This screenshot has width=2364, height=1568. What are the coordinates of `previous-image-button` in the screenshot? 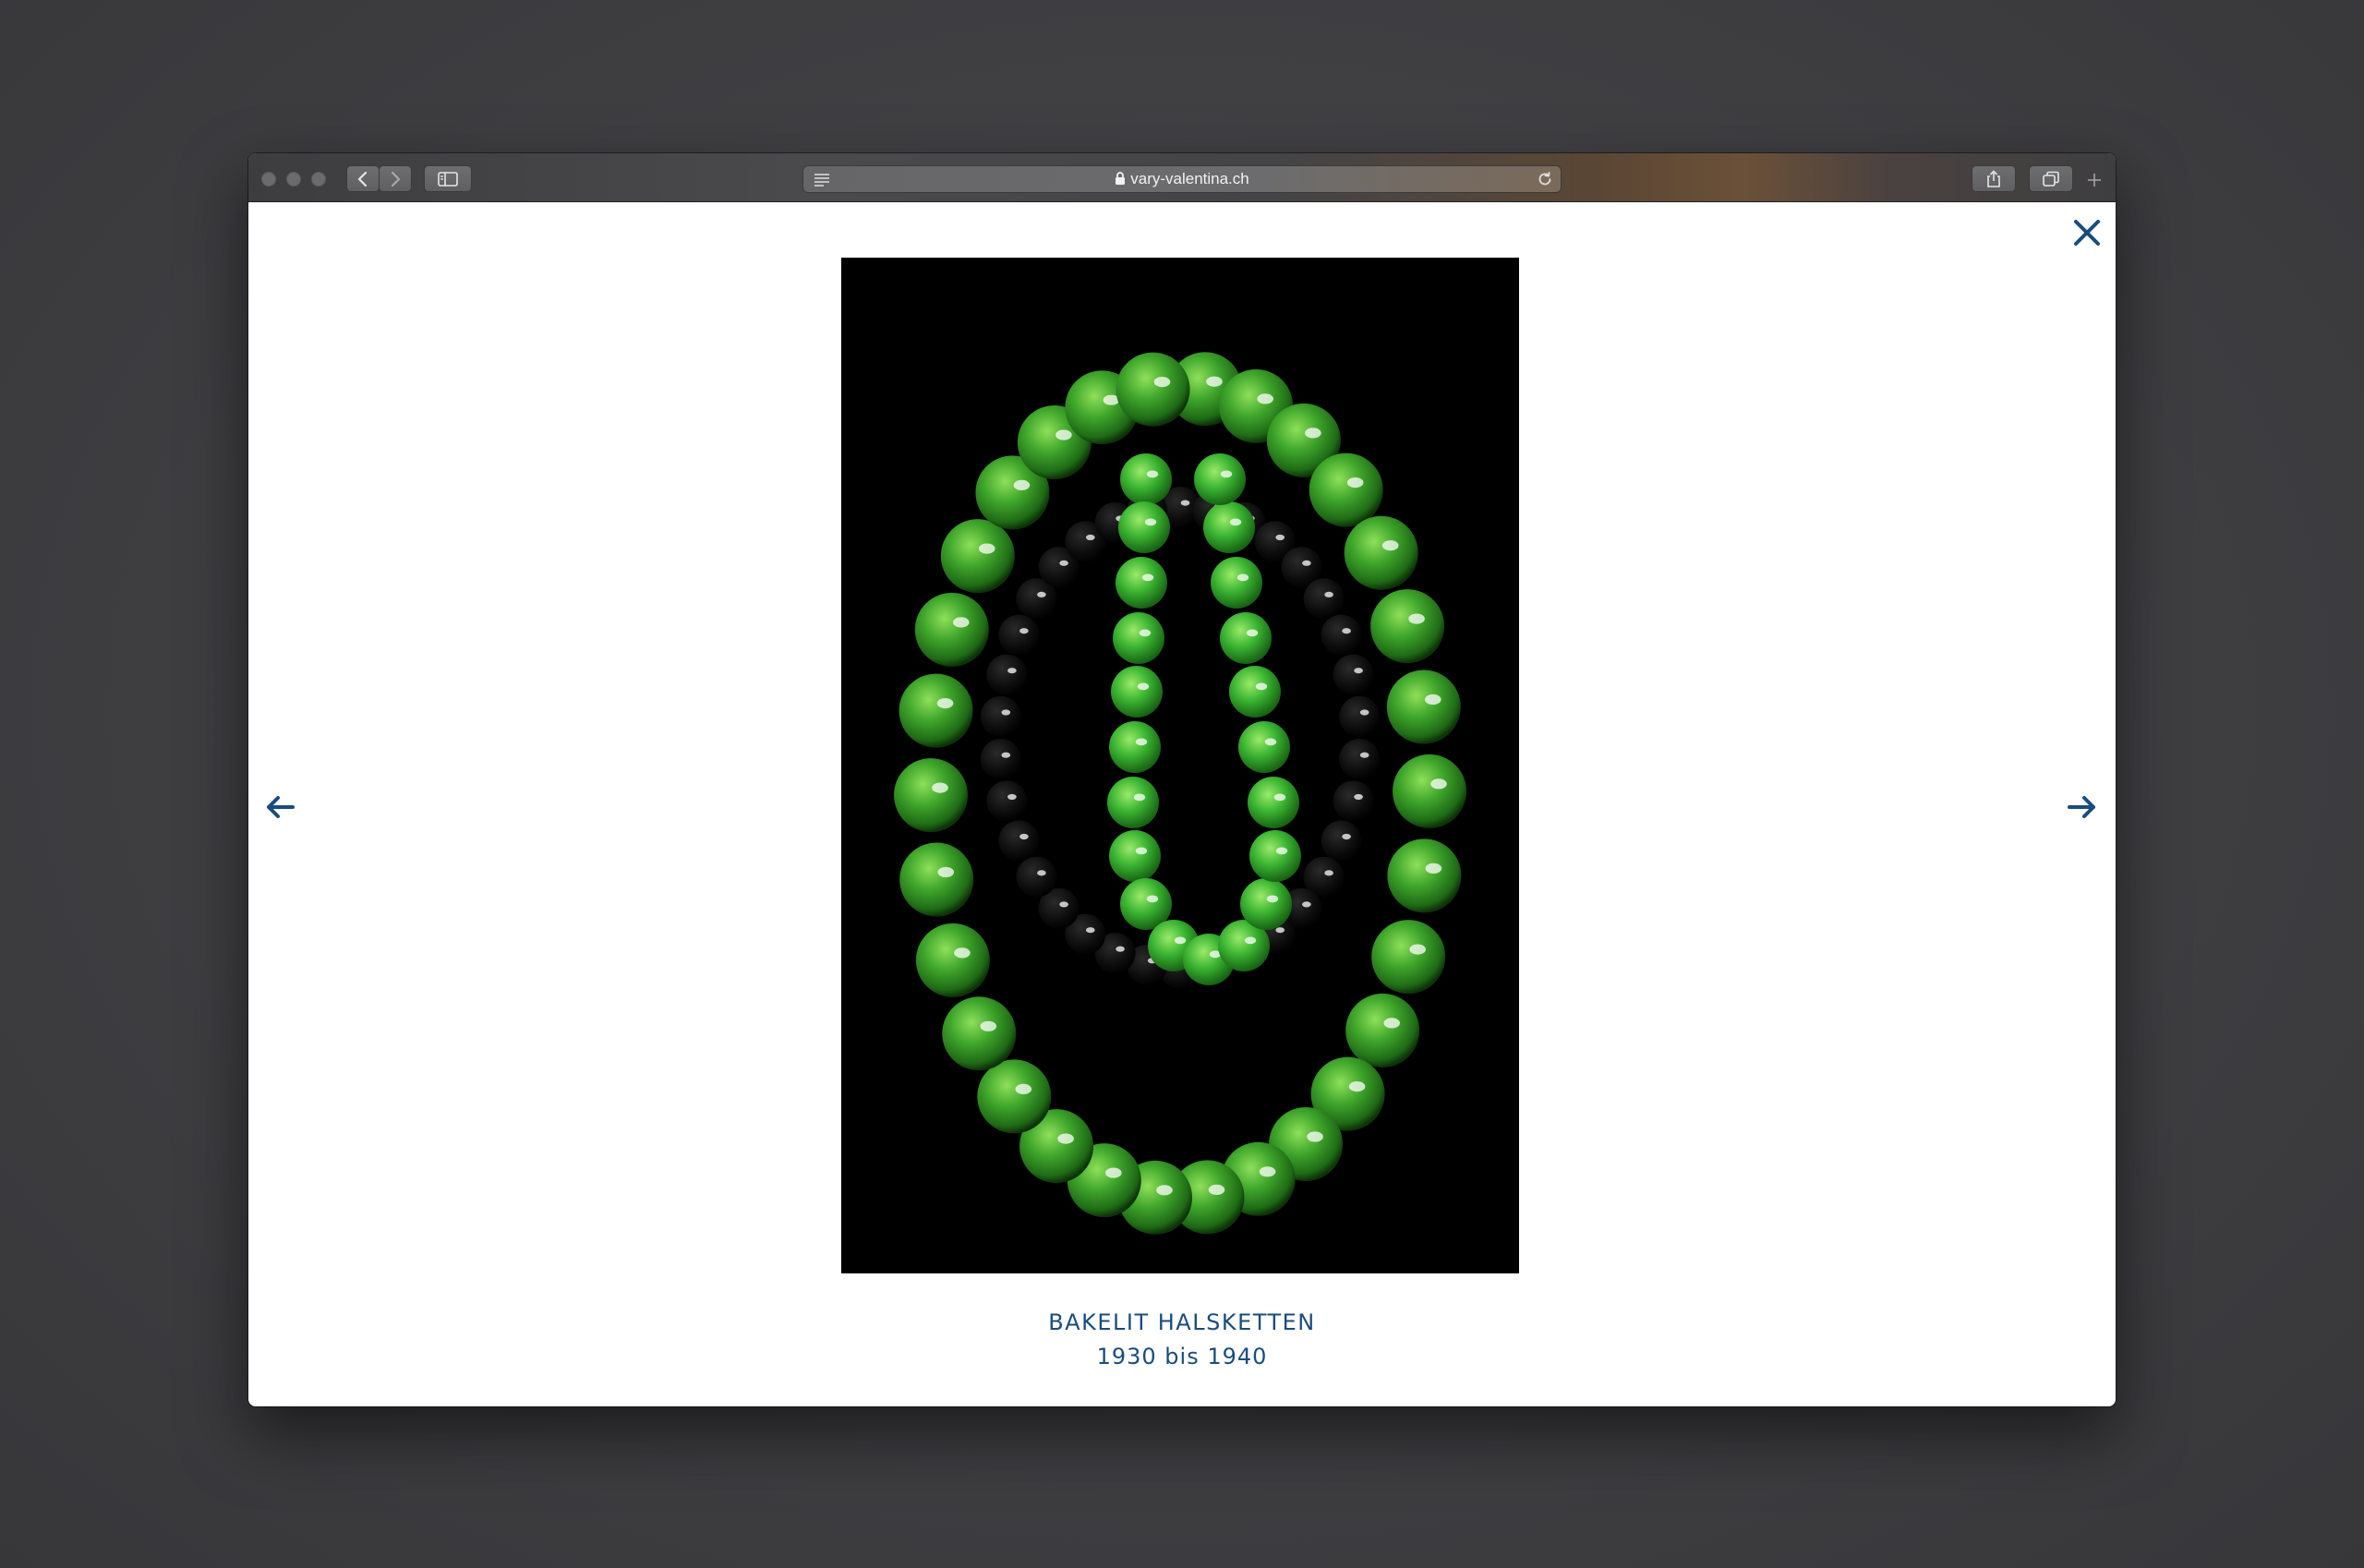 It's located at (280, 807).